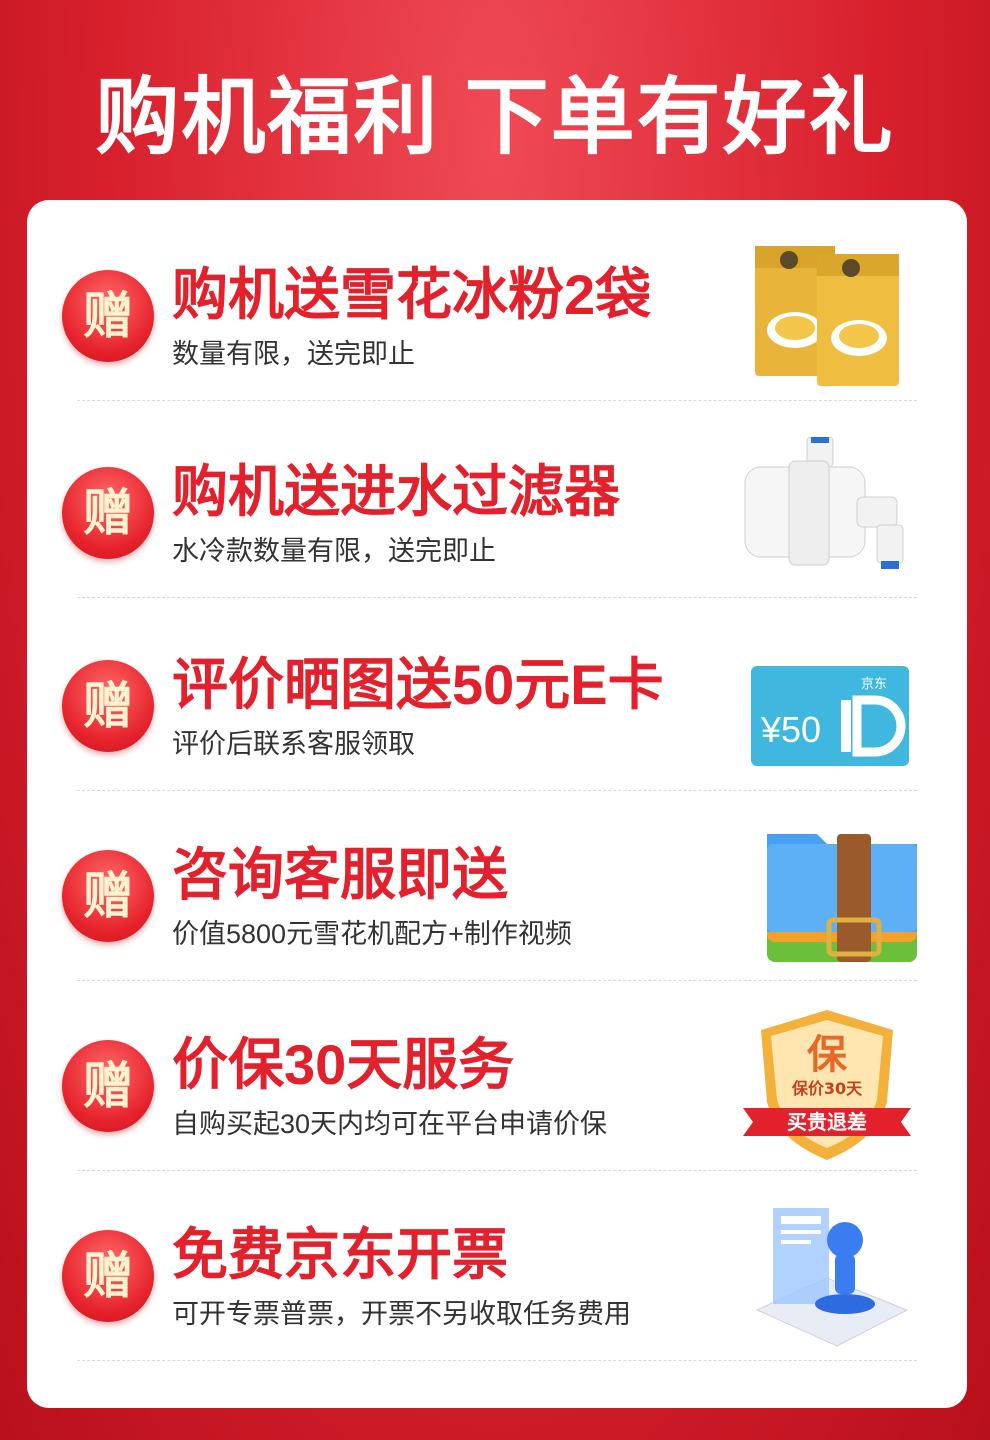  Describe the element at coordinates (827, 1122) in the screenshot. I see `ribbon-text: 买贵退差` at that location.